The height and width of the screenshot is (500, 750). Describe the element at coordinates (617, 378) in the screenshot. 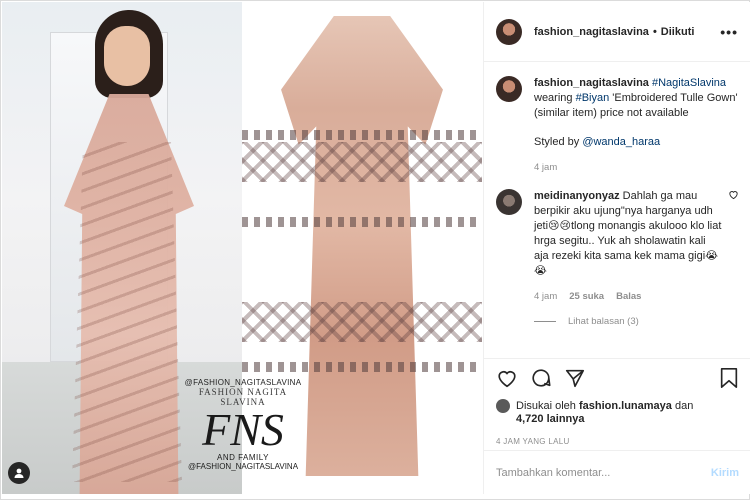

I see `action-icons` at that location.